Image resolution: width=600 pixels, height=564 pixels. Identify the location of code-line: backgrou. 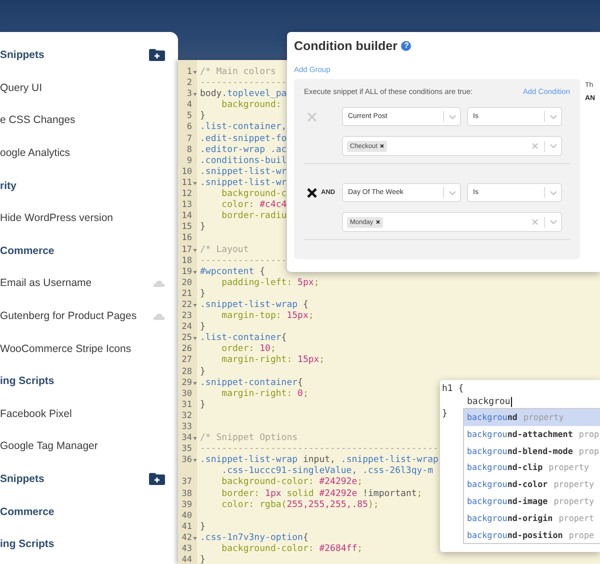
(488, 401).